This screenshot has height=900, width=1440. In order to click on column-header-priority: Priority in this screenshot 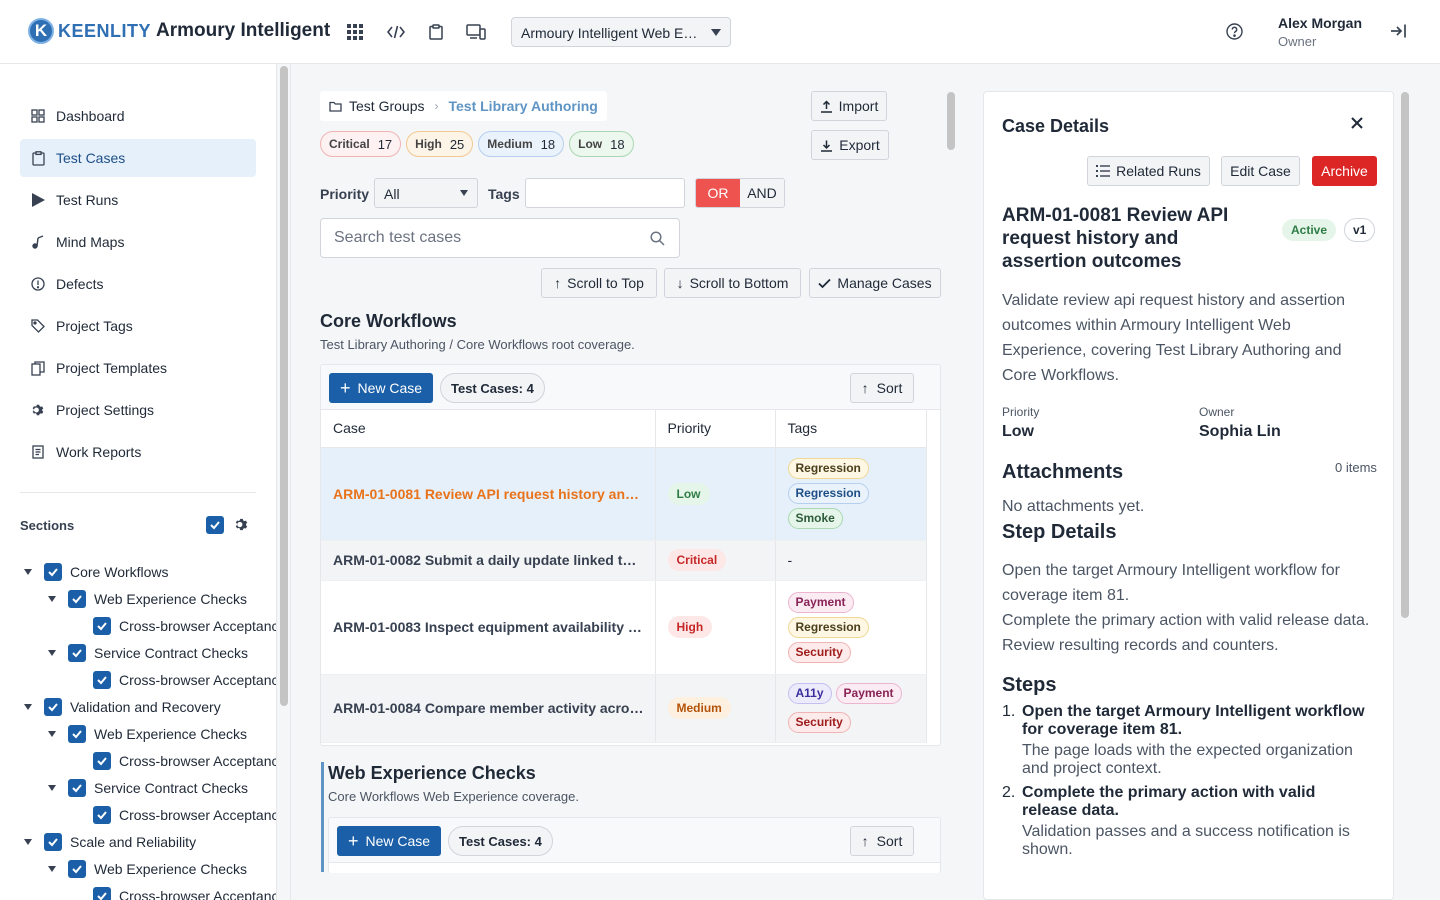, I will do `click(715, 429)`.